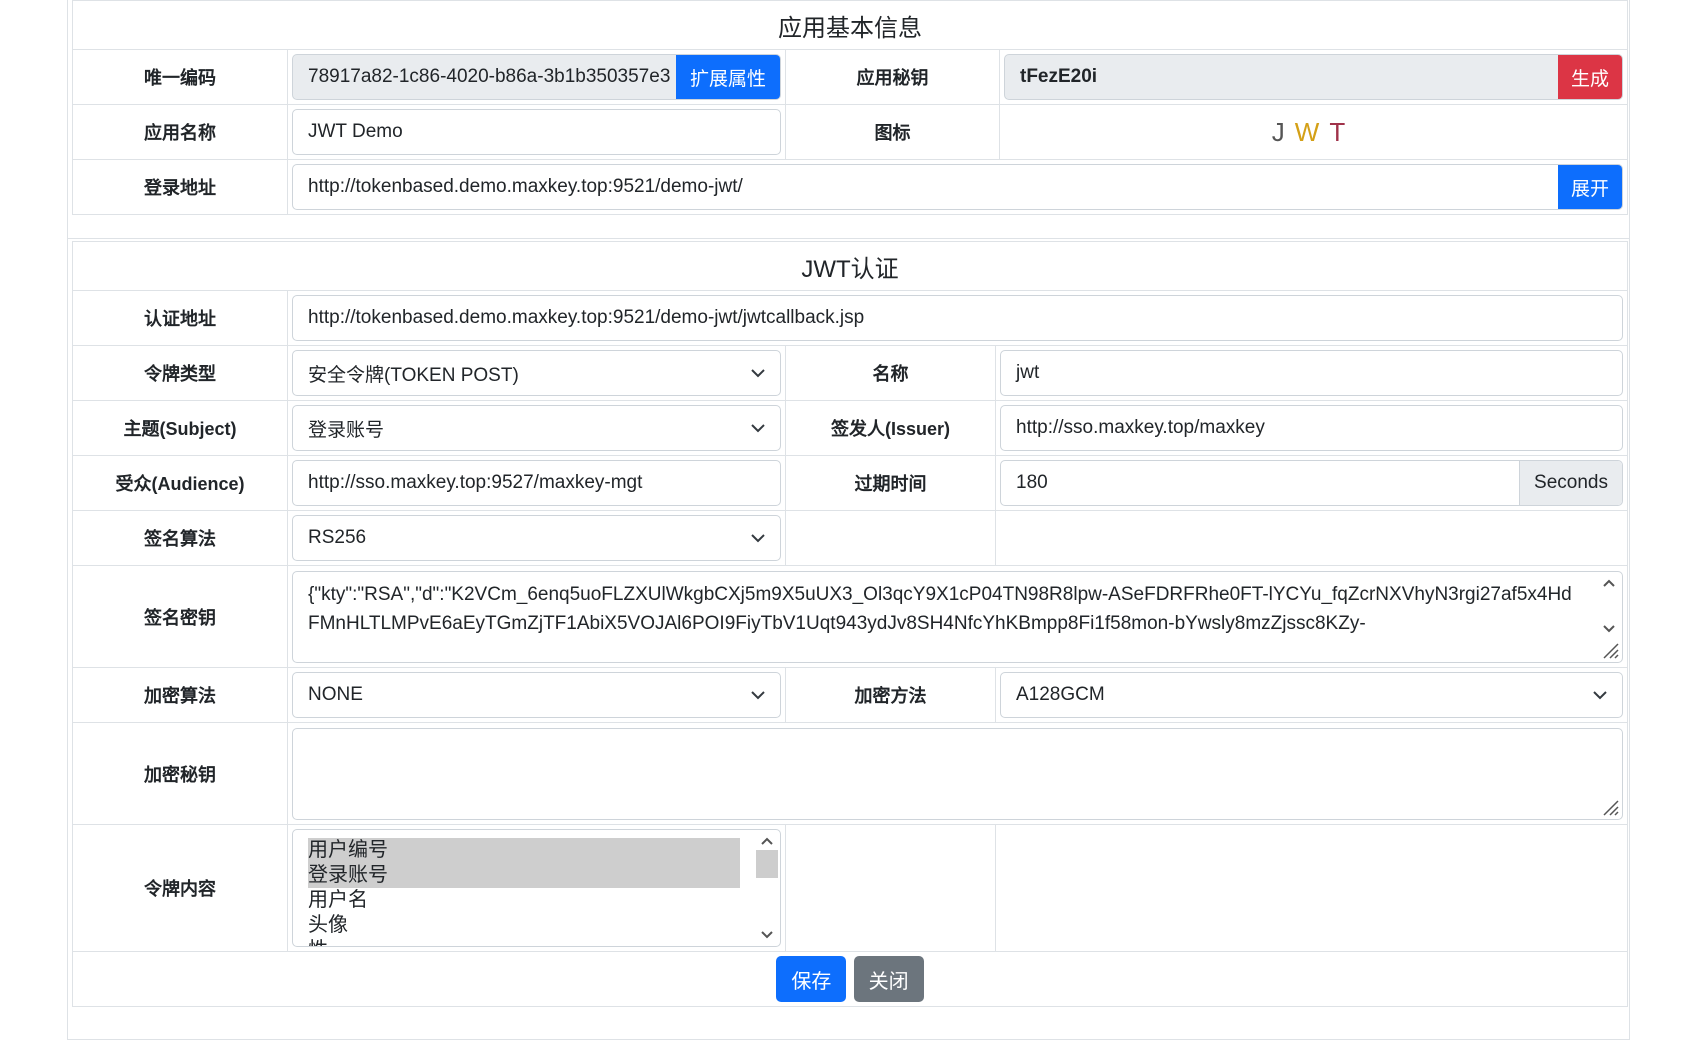 Image resolution: width=1697 pixels, height=1049 pixels. Describe the element at coordinates (180, 538) in the screenshot. I see `sign-alg-label: 签名算法` at that location.